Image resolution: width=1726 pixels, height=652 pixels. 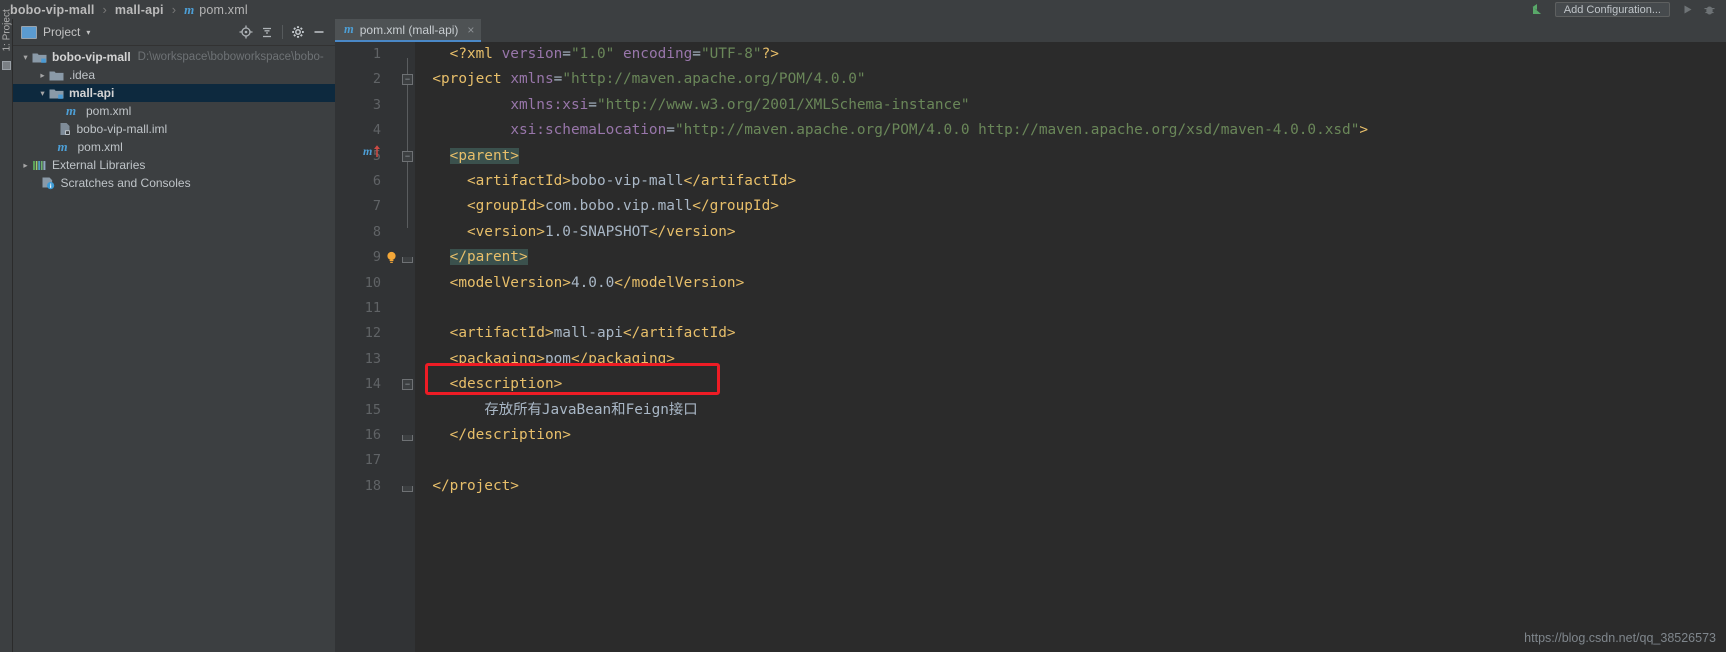 I want to click on tree-item-label: mall-api, so click(x=92, y=93).